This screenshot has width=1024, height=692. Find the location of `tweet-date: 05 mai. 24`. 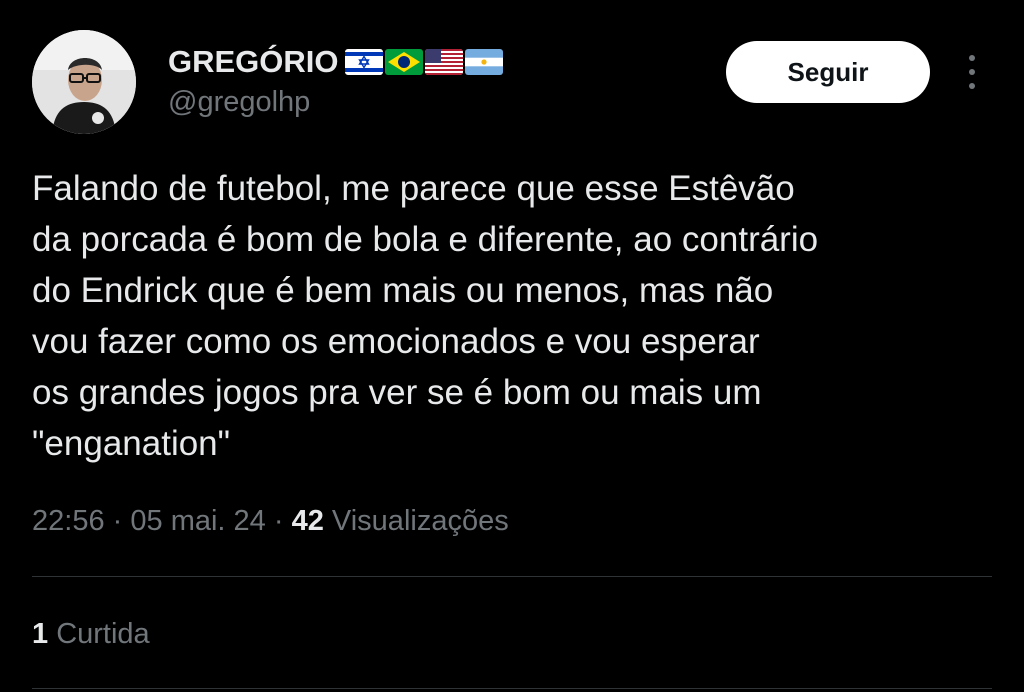

tweet-date: 05 mai. 24 is located at coordinates (197, 521).